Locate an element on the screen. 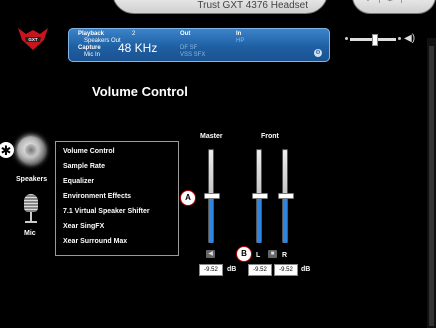 The width and height of the screenshot is (436, 328). in-label: In is located at coordinates (239, 34).